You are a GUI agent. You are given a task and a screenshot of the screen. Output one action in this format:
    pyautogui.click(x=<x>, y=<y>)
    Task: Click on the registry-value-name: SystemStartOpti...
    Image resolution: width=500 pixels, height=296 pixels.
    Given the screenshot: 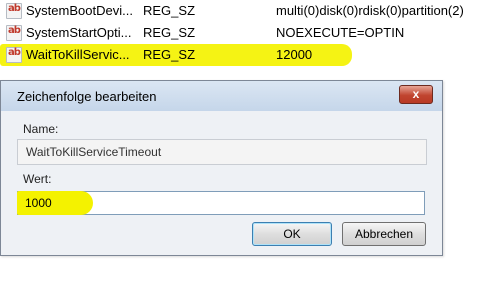 What is the action you would take?
    pyautogui.click(x=79, y=32)
    